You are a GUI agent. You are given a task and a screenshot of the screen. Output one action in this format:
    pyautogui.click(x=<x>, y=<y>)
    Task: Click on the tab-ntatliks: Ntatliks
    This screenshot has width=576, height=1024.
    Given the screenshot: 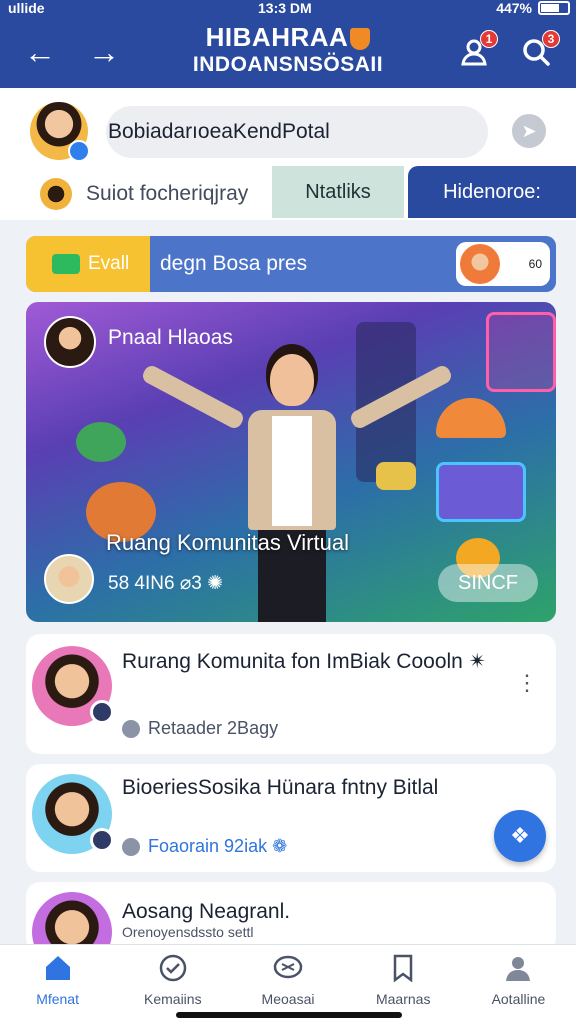 What is the action you would take?
    pyautogui.click(x=338, y=192)
    